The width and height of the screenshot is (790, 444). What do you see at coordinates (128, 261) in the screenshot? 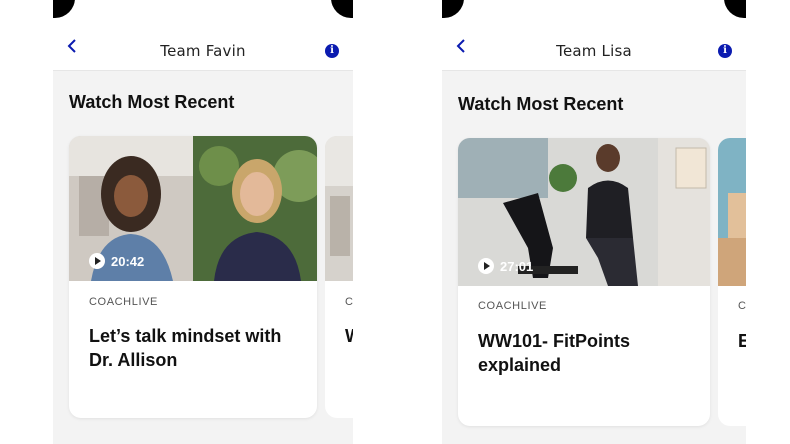
I see `duration-label: 20:42` at bounding box center [128, 261].